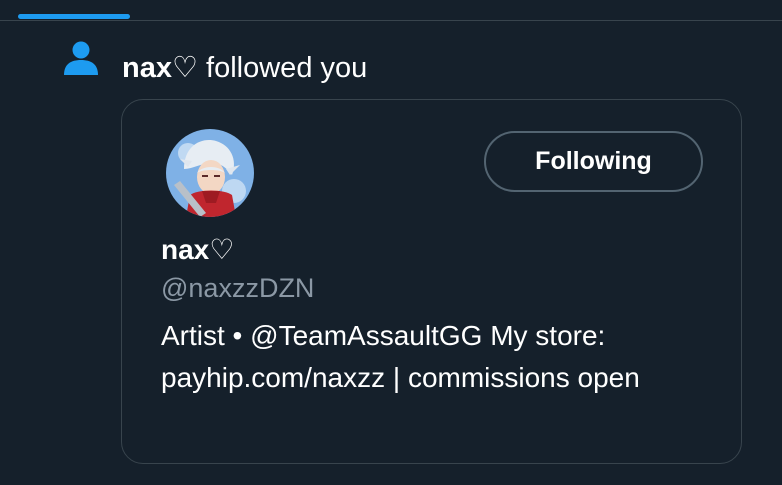 The image size is (782, 485). Describe the element at coordinates (391, 20) in the screenshot. I see `top-divider` at that location.